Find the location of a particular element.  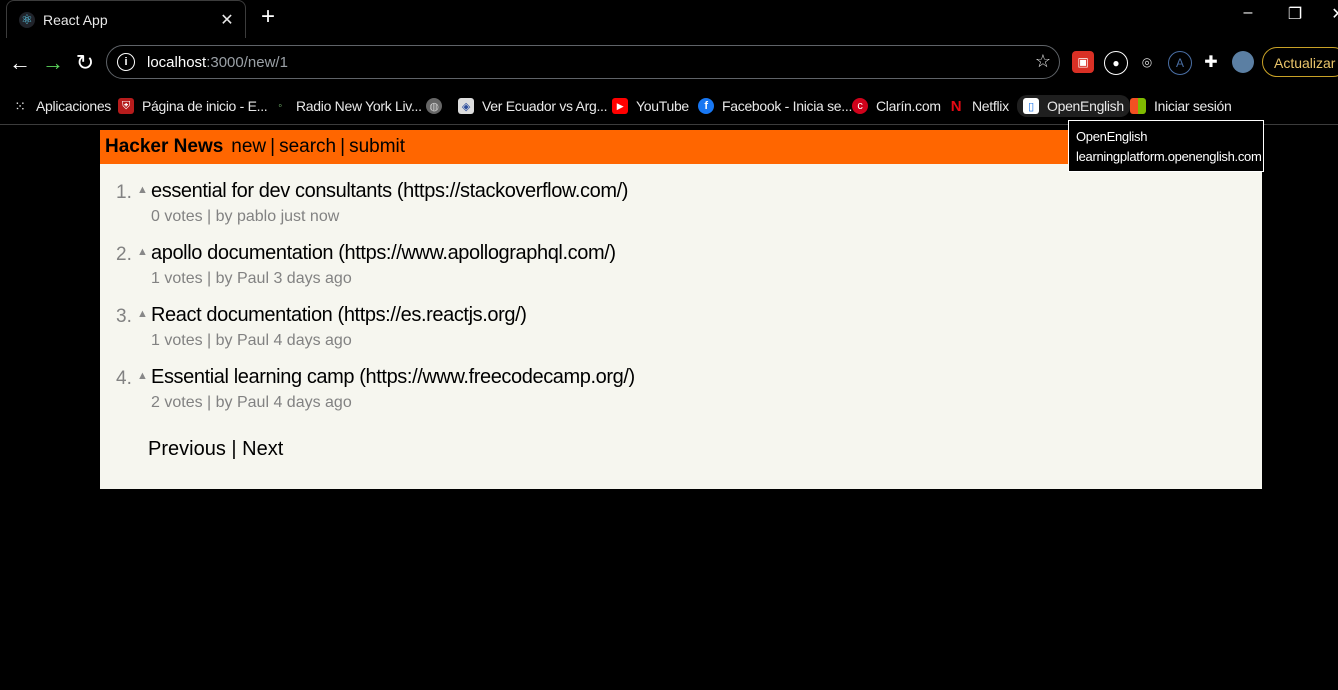

rank-number: 1. is located at coordinates (124, 192).